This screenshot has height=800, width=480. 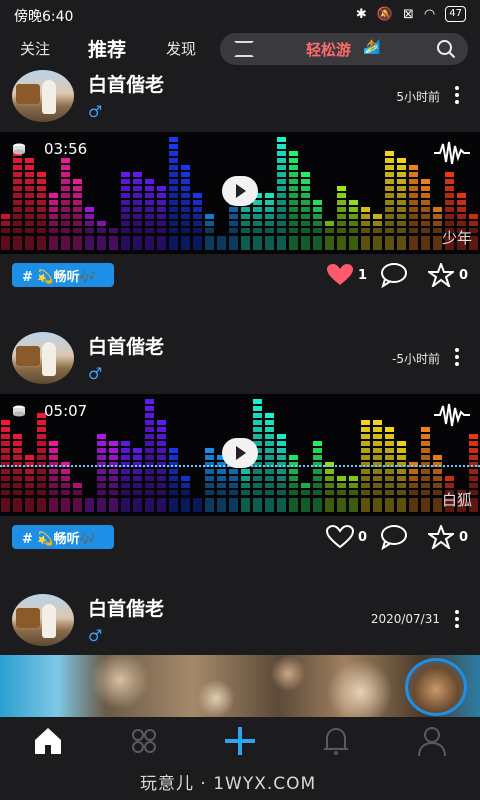 I want to click on system-nav-bar: 玩意儿 · 1WYX.COM, so click(x=240, y=783).